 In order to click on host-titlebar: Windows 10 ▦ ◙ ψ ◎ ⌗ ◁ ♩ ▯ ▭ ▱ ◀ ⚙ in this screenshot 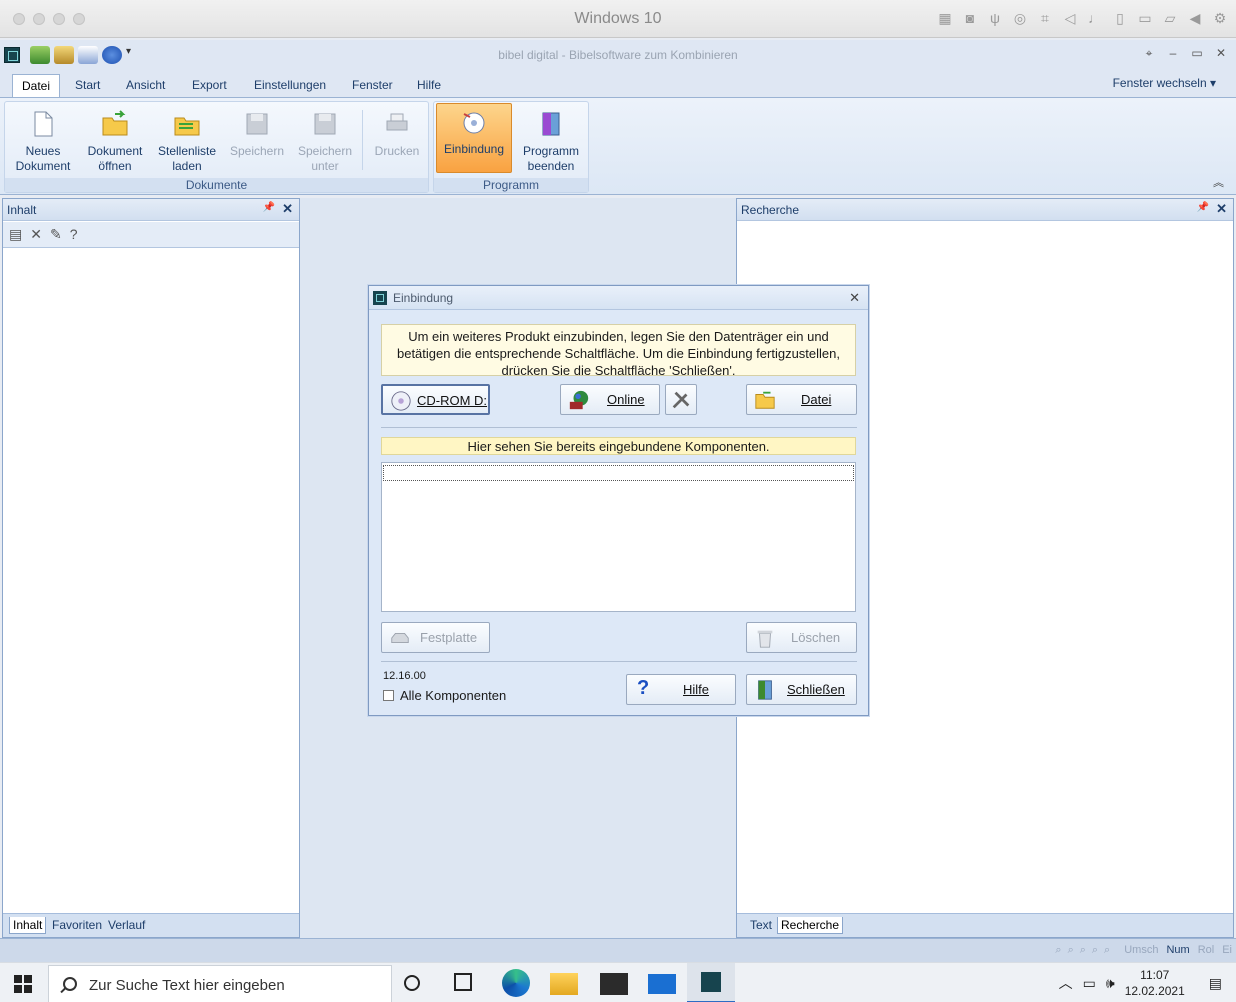, I will do `click(618, 19)`.